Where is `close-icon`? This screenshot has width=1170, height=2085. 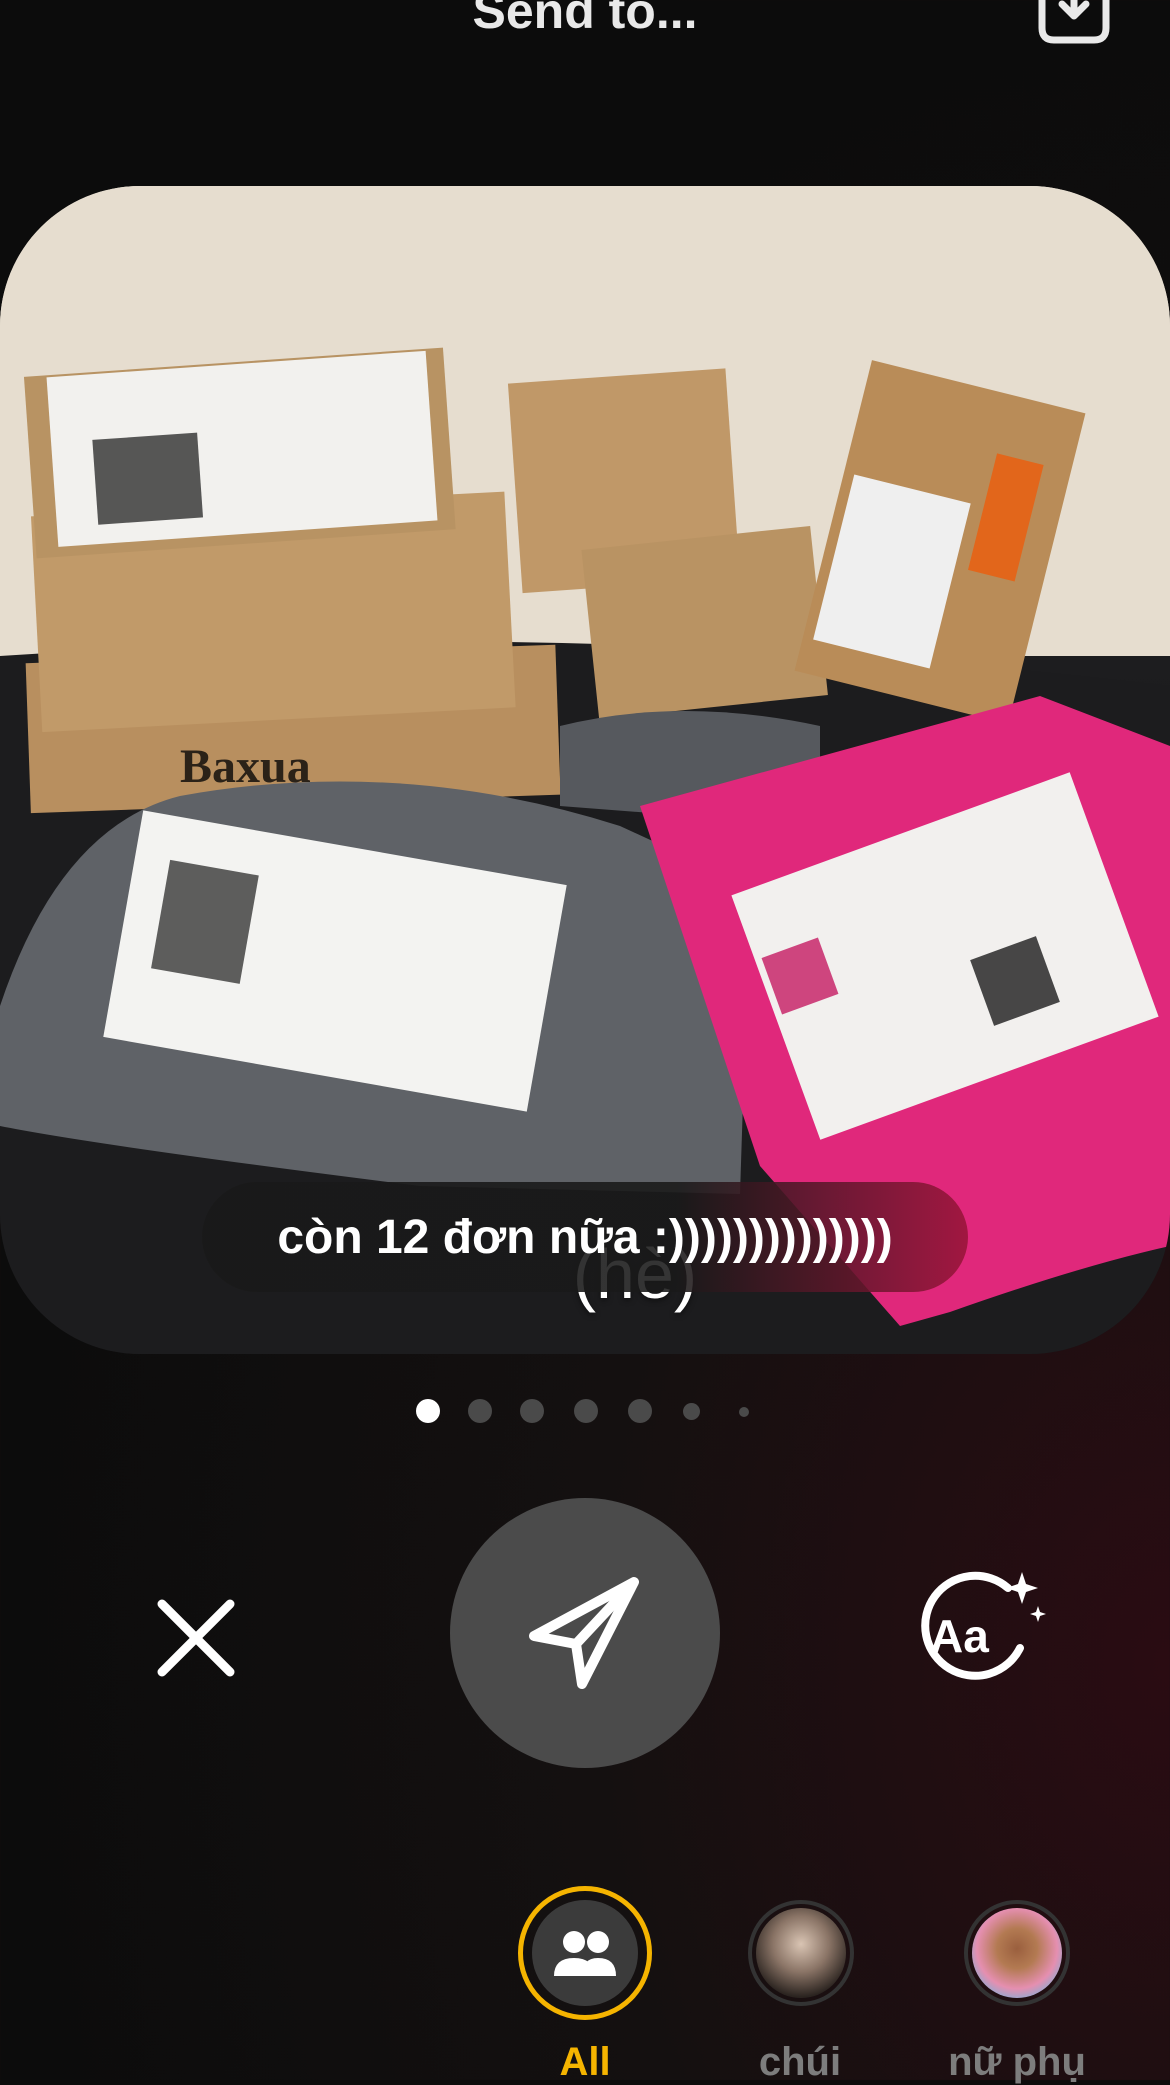 close-icon is located at coordinates (196, 1638).